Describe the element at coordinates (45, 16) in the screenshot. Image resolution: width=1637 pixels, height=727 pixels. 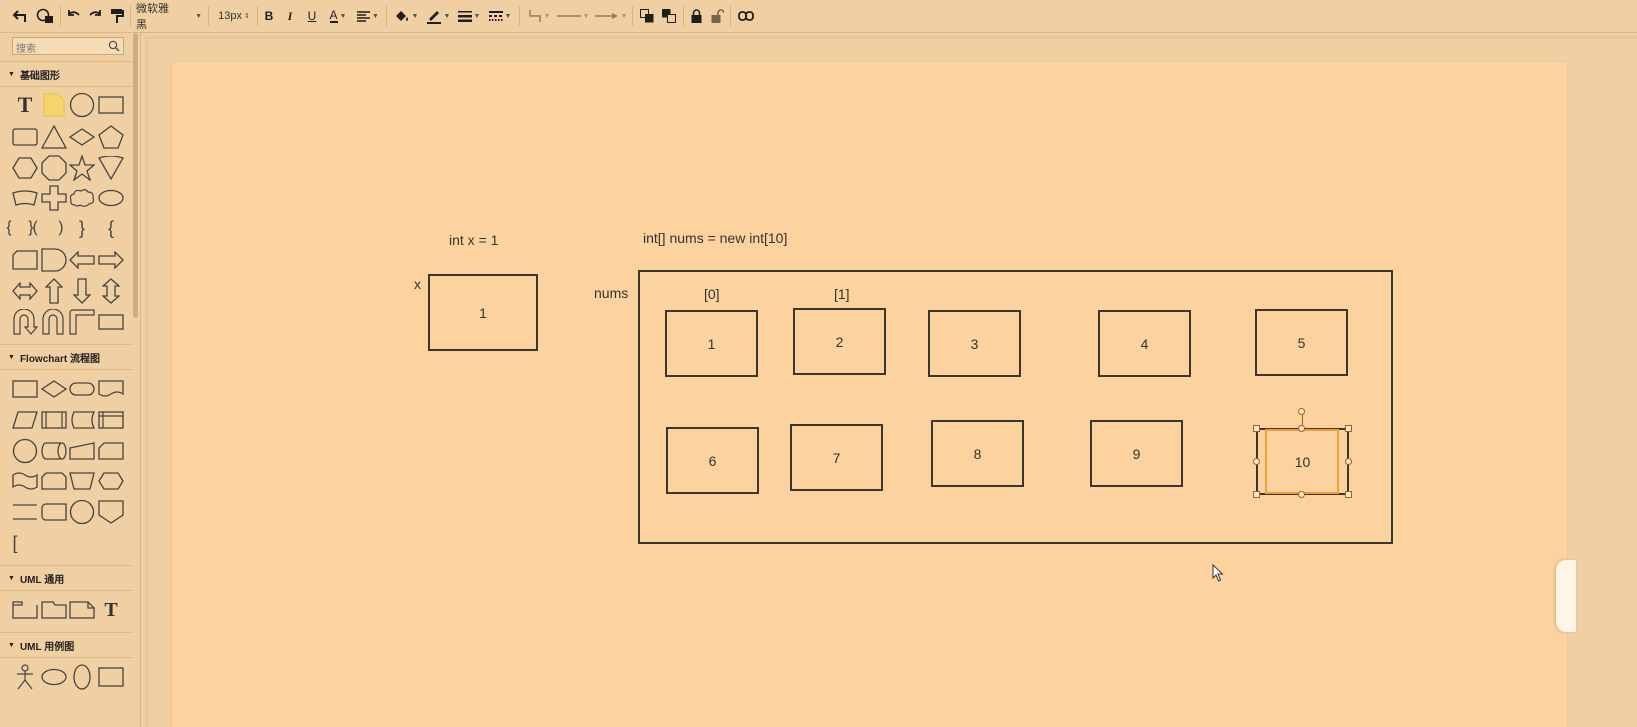
I see `style-picker-icon` at that location.